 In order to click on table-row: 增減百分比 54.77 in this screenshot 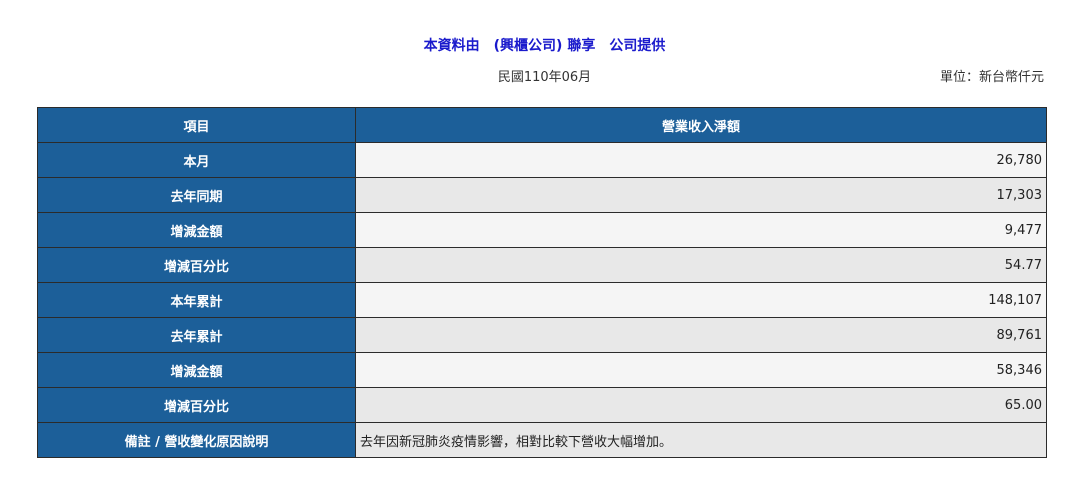, I will do `click(542, 265)`.